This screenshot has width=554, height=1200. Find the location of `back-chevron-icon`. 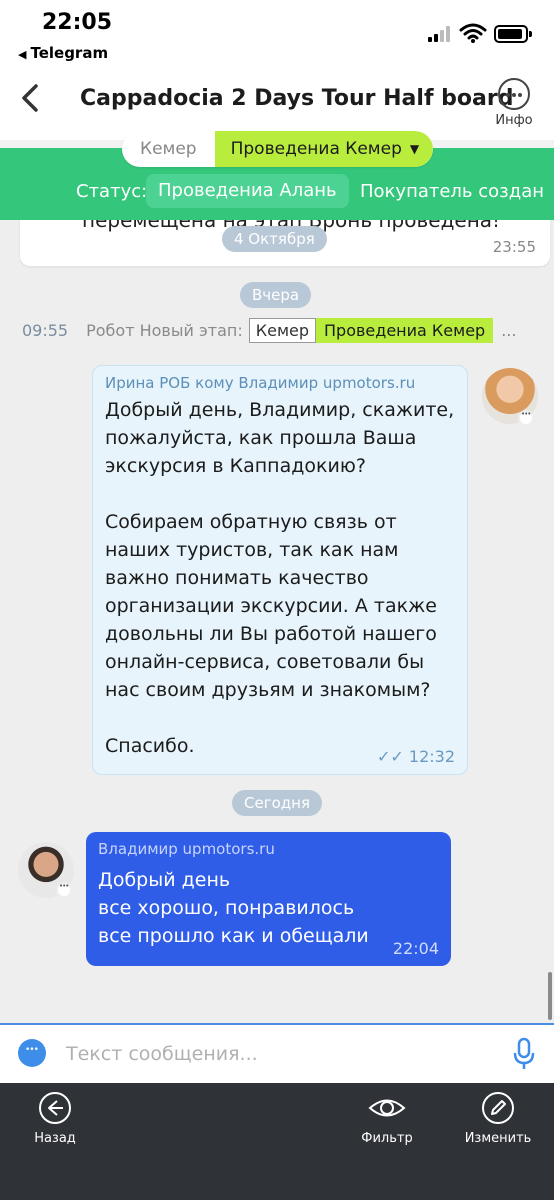

back-chevron-icon is located at coordinates (31, 98).